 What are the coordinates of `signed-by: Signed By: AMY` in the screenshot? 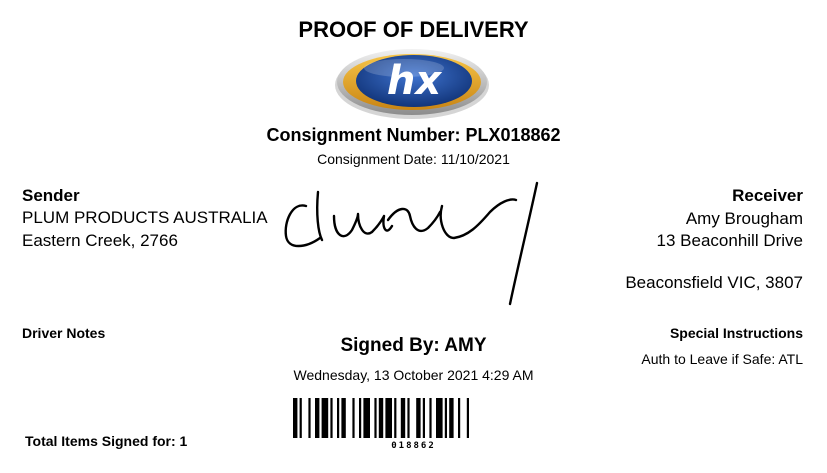 It's located at (413, 345).